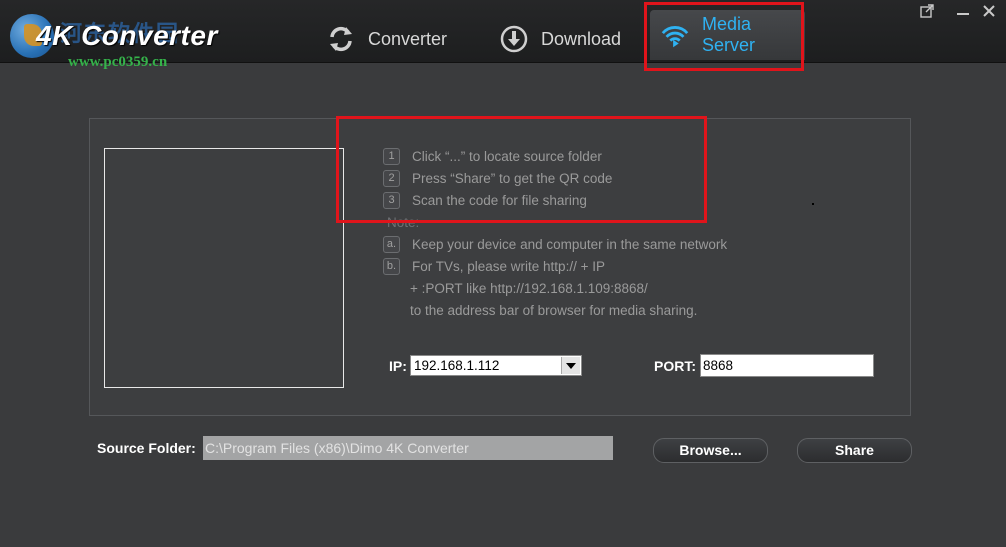 This screenshot has height=547, width=1006. Describe the element at coordinates (787, 365) in the screenshot. I see `port-input` at that location.